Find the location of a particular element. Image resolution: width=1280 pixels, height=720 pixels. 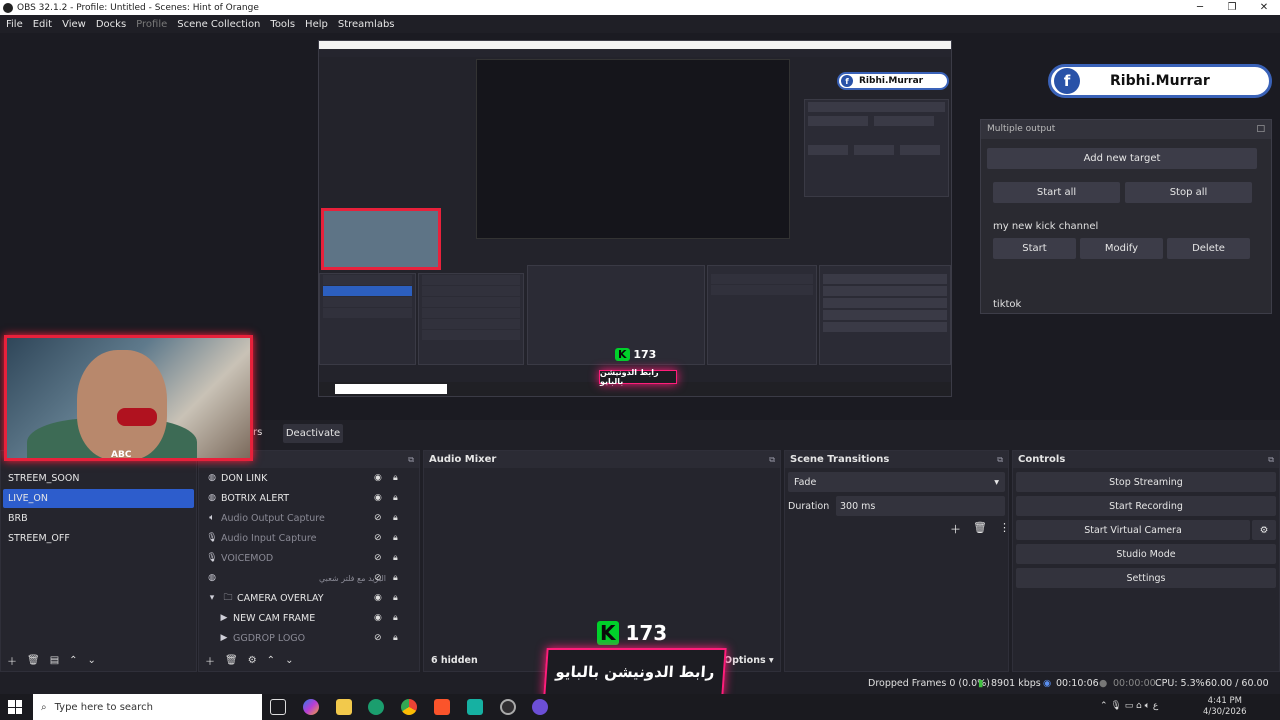

chrome-icon is located at coordinates (409, 707).